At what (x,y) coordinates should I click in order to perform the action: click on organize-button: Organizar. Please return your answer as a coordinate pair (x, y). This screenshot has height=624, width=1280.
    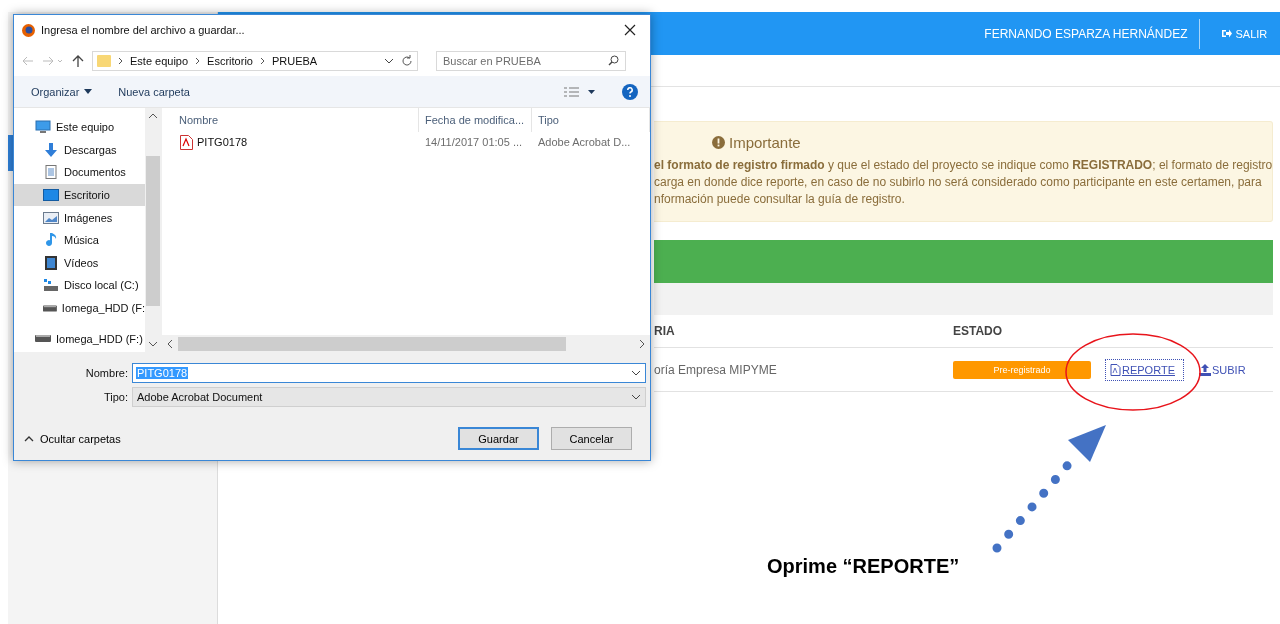
    Looking at the image, I should click on (62, 91).